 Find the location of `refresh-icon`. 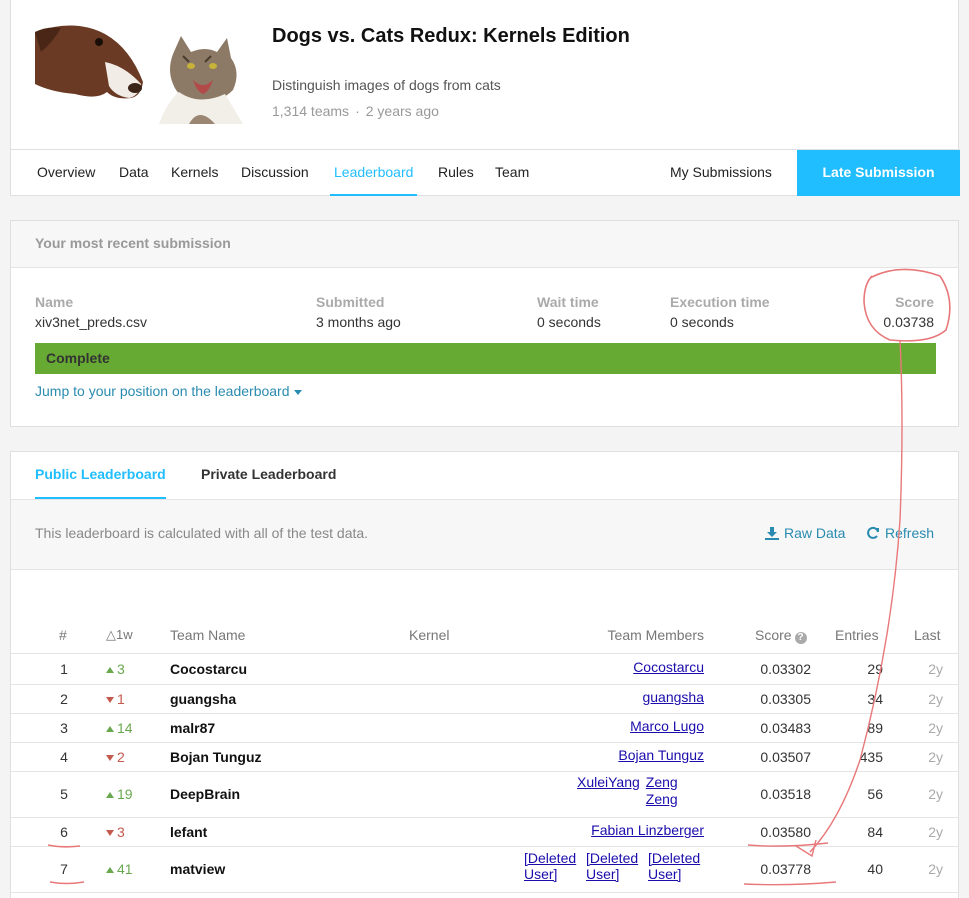

refresh-icon is located at coordinates (873, 532).